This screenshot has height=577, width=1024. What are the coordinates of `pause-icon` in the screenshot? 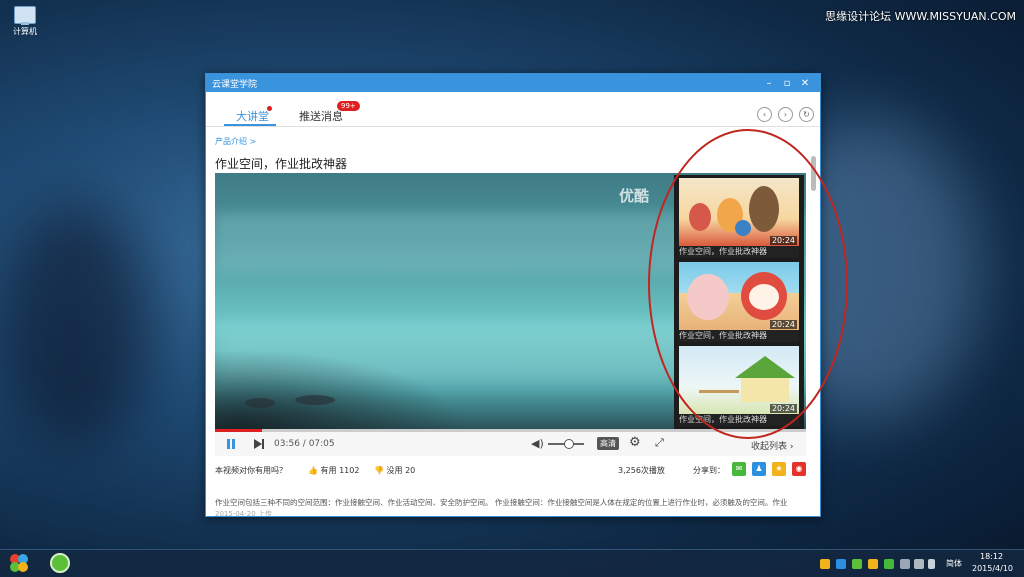 It's located at (231, 444).